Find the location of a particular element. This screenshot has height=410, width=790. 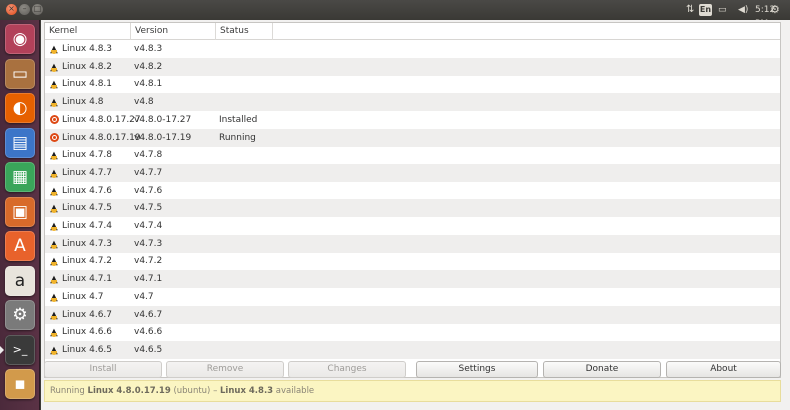

remove-button: Remove is located at coordinates (225, 369).